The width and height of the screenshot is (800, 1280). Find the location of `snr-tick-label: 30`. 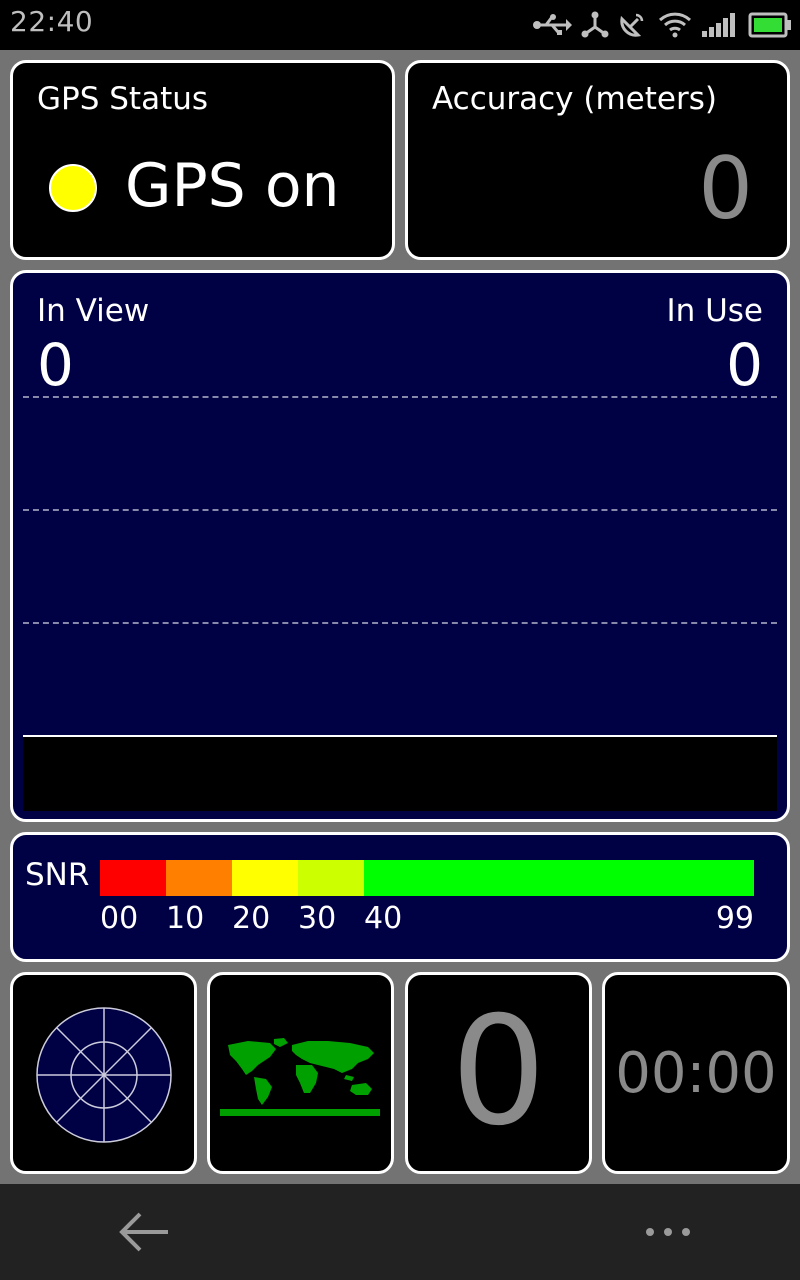

snr-tick-label: 30 is located at coordinates (317, 918).